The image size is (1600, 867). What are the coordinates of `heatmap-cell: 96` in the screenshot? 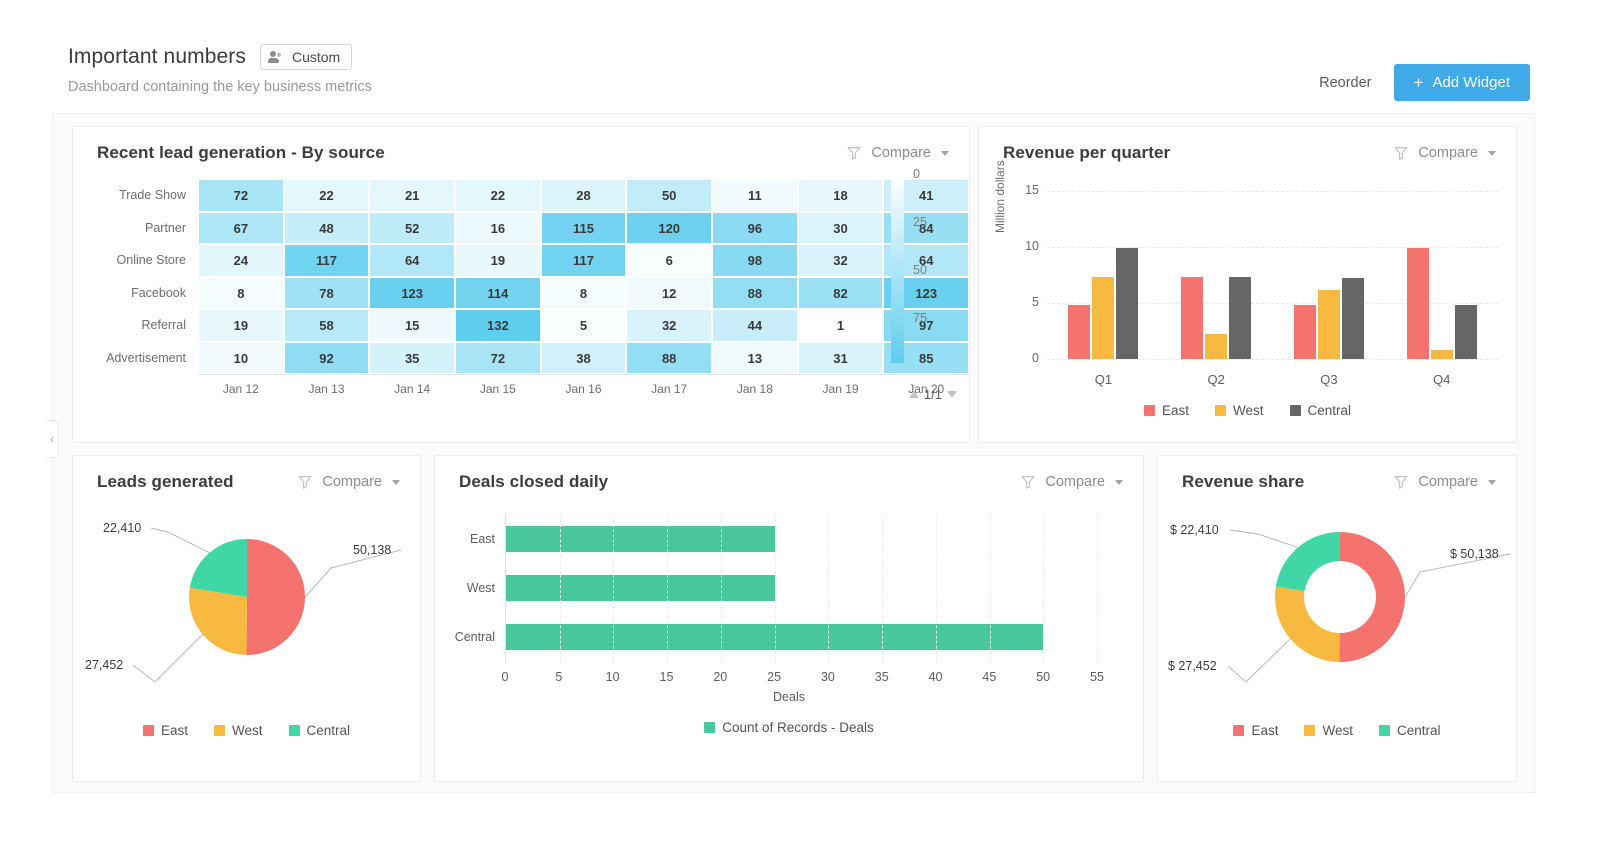 It's located at (755, 227).